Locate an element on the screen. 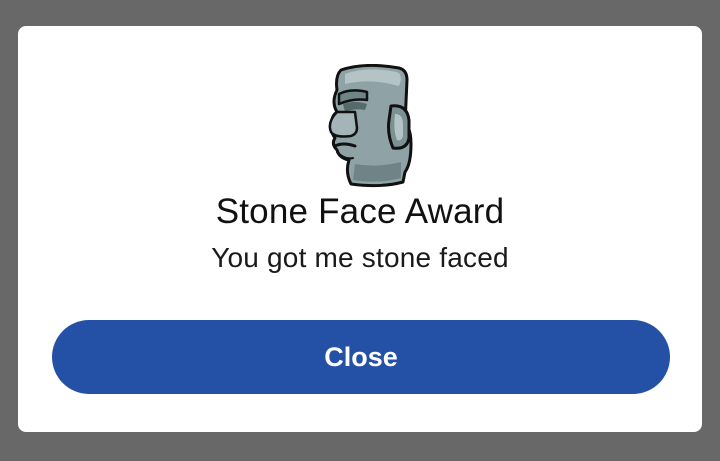  moai-stone-face-icon is located at coordinates (369, 126).